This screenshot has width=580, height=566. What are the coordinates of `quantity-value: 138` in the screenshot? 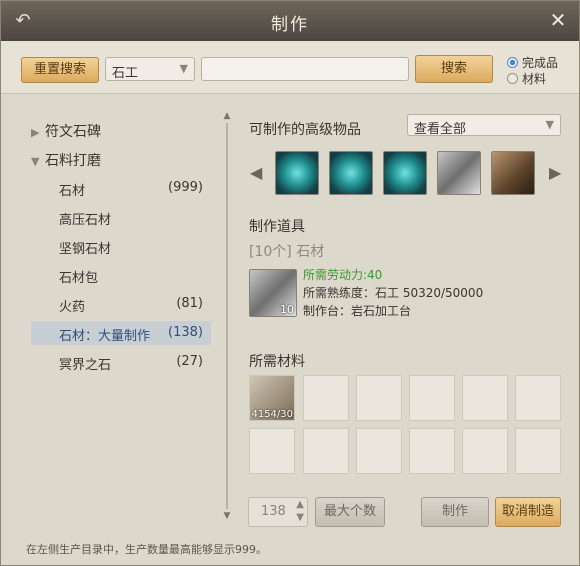 It's located at (273, 511).